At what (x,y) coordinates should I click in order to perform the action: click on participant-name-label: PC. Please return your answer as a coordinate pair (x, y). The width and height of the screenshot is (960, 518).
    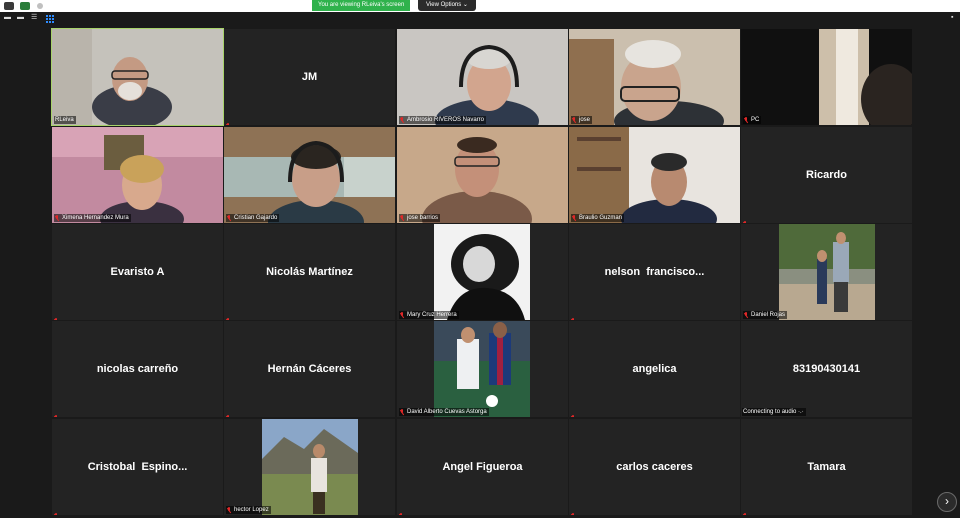
    Looking at the image, I should click on (752, 120).